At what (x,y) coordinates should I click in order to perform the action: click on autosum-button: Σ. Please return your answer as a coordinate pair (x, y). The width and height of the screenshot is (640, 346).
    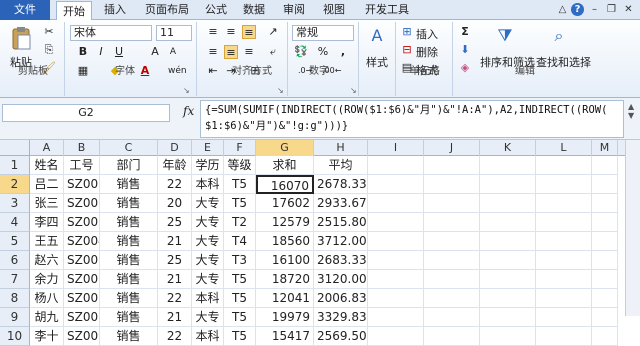
    Looking at the image, I should click on (465, 32).